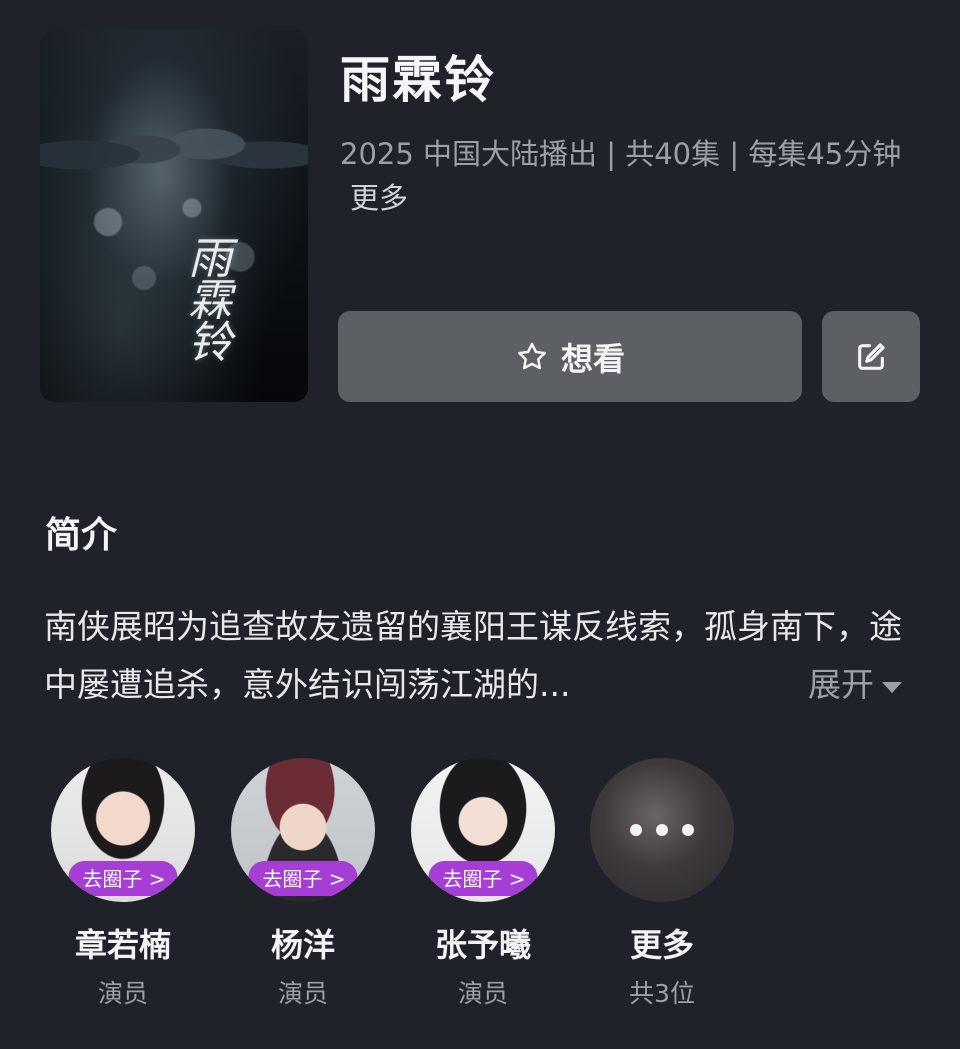 Image resolution: width=960 pixels, height=1049 pixels. Describe the element at coordinates (592, 358) in the screenshot. I see `want-to-watch-label: 想看` at that location.